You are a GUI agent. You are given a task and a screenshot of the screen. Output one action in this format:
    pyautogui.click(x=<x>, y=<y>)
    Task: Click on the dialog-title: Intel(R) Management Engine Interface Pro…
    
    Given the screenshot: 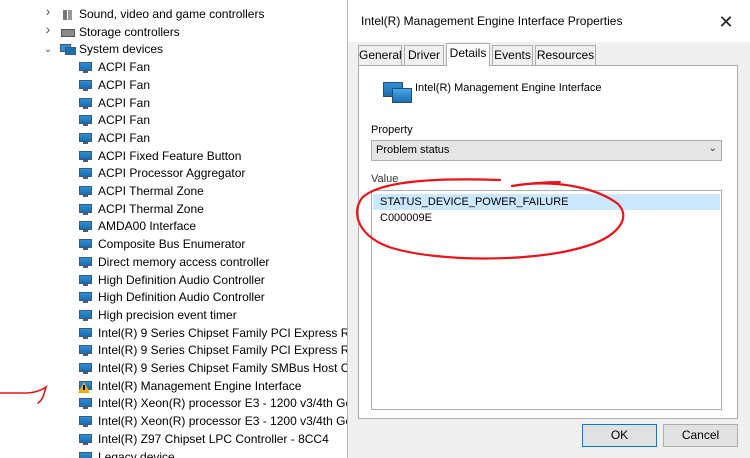 What is the action you would take?
    pyautogui.click(x=492, y=21)
    